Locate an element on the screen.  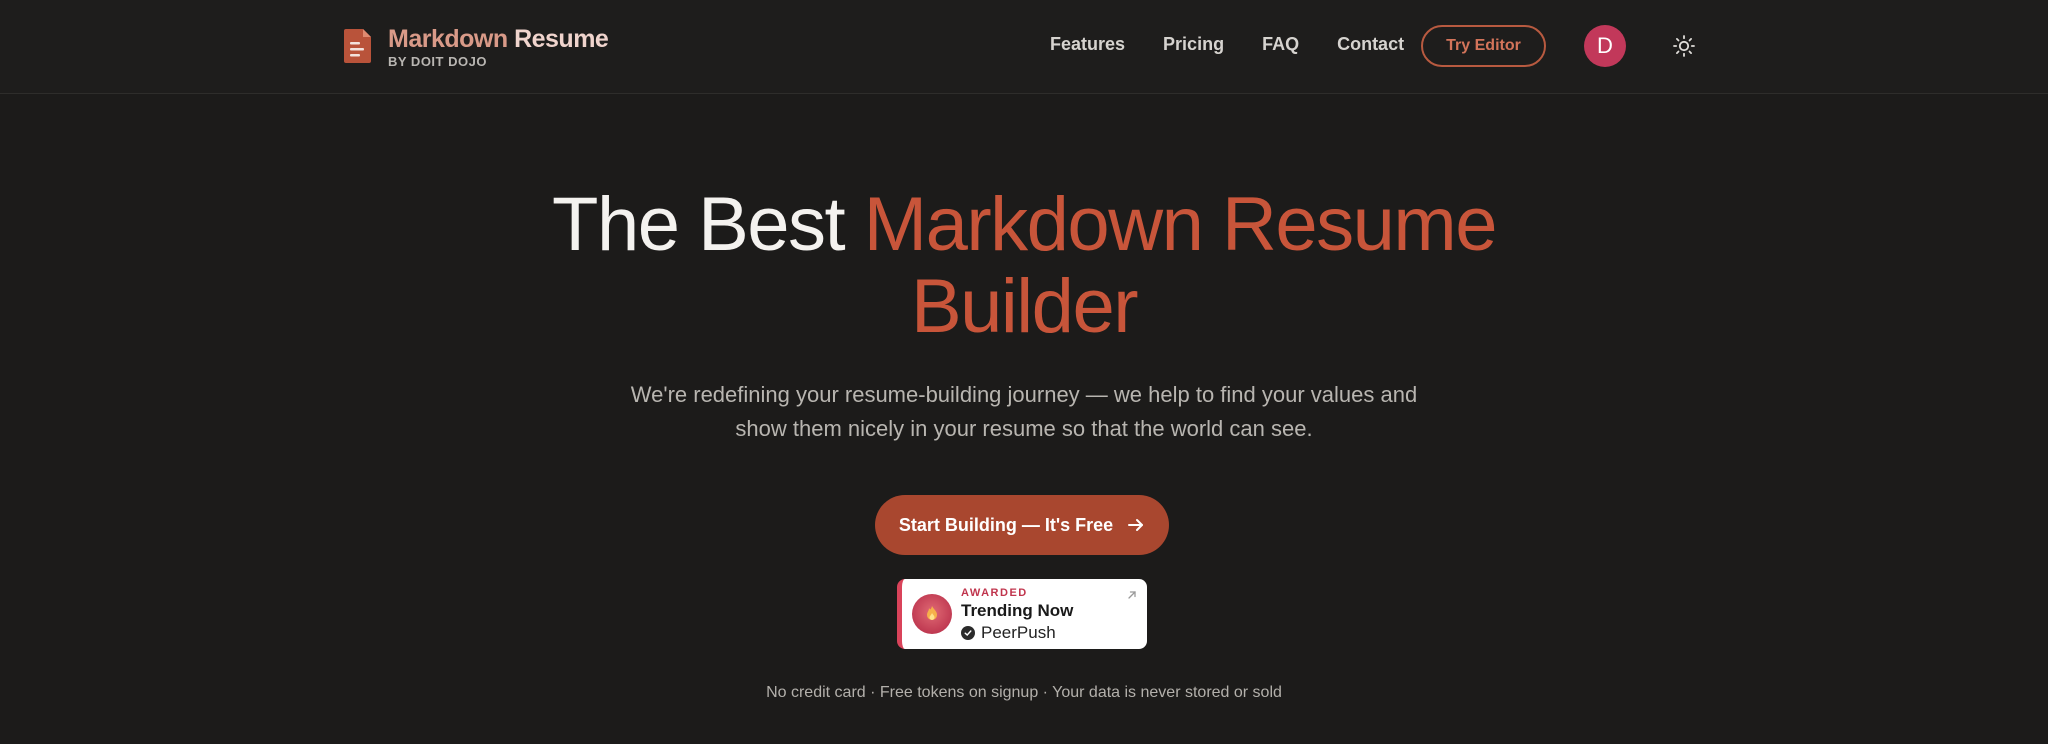
brand-title: Markdown Resume is located at coordinates (498, 39).